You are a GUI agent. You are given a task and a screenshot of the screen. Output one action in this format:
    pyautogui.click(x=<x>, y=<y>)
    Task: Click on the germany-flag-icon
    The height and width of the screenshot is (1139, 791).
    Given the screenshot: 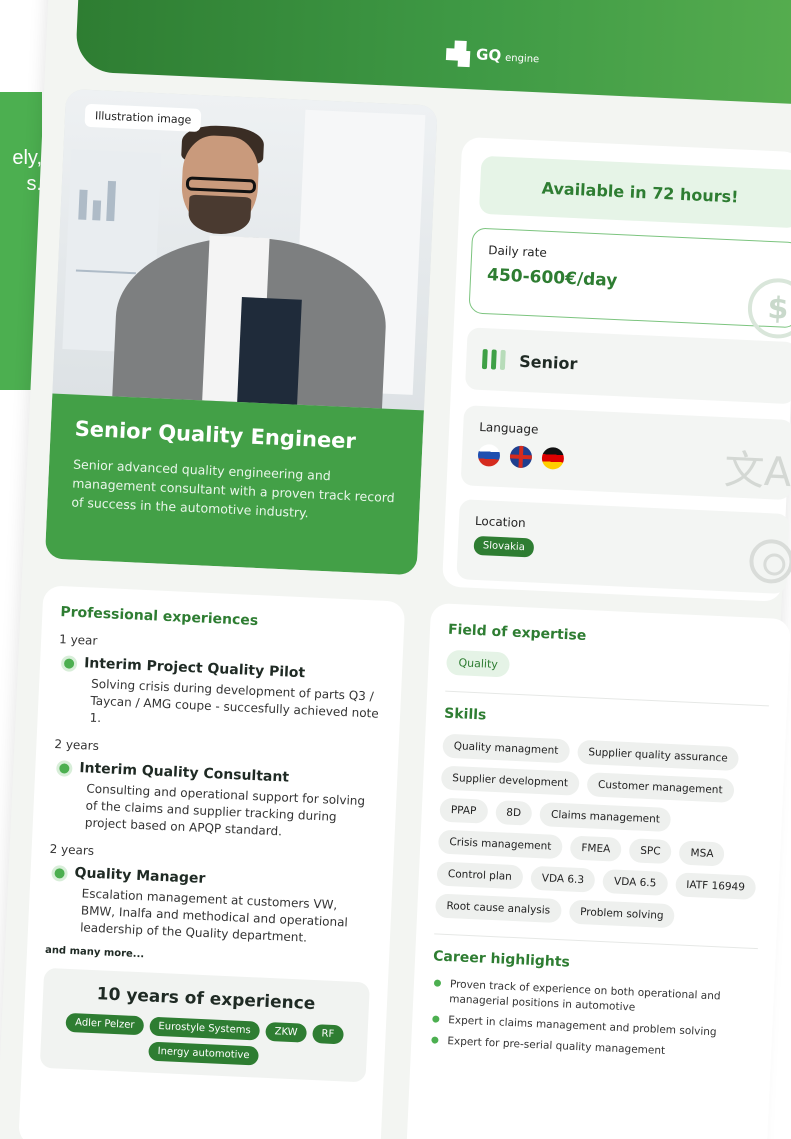 What is the action you would take?
    pyautogui.click(x=553, y=458)
    